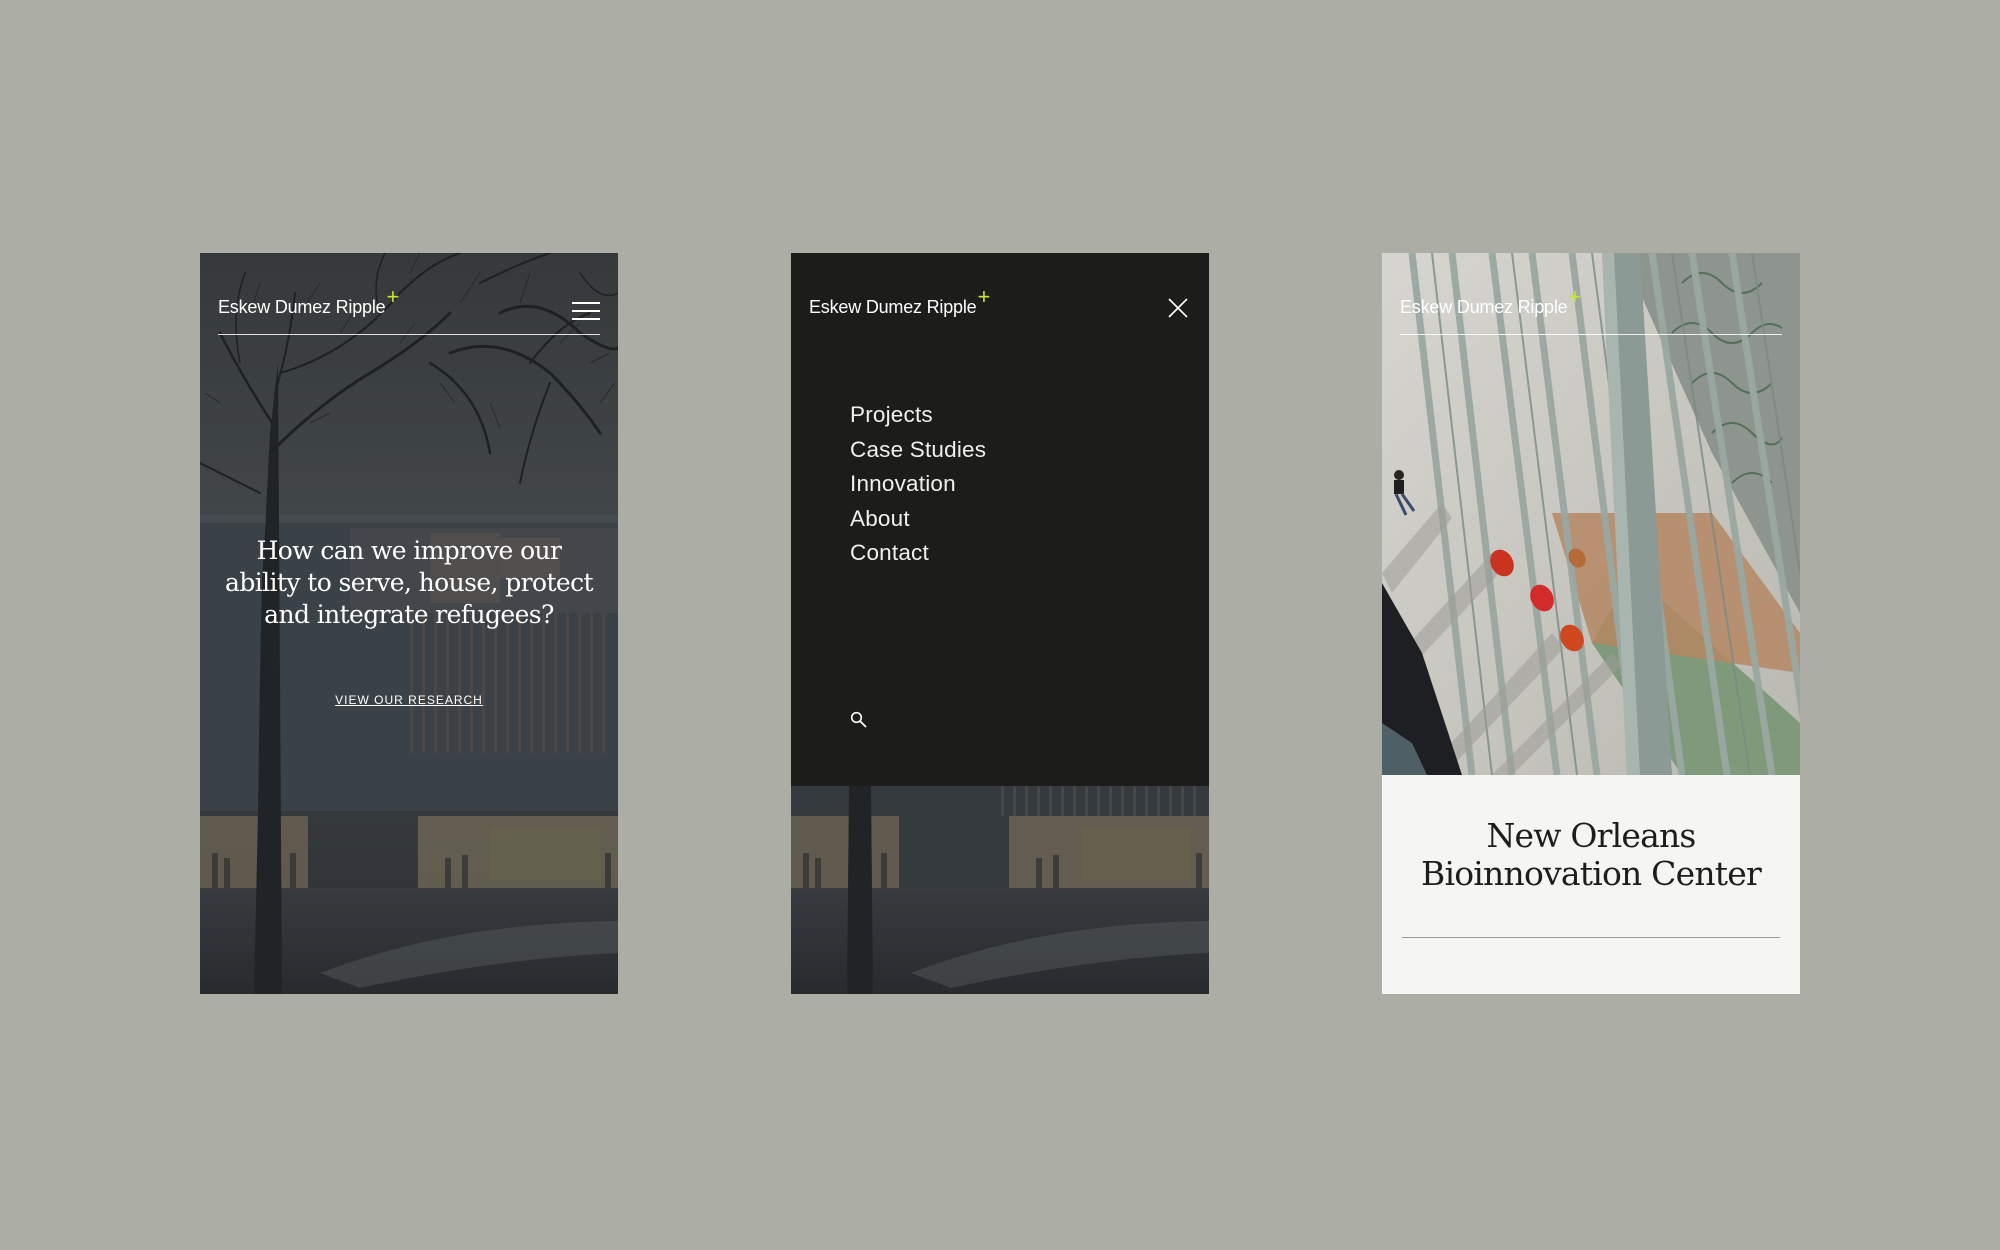 The width and height of the screenshot is (2000, 1250). I want to click on project-divider, so click(1591, 937).